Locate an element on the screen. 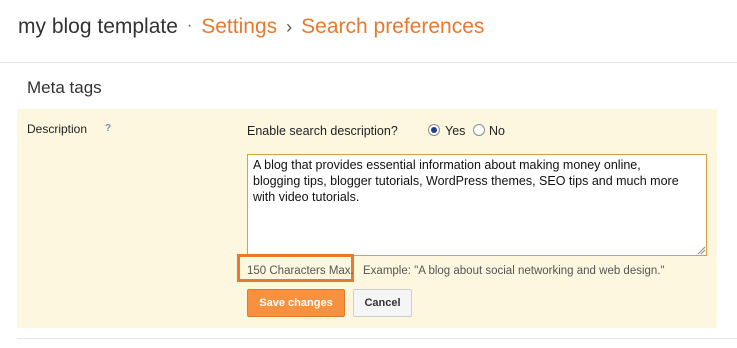  radio-no is located at coordinates (479, 130).